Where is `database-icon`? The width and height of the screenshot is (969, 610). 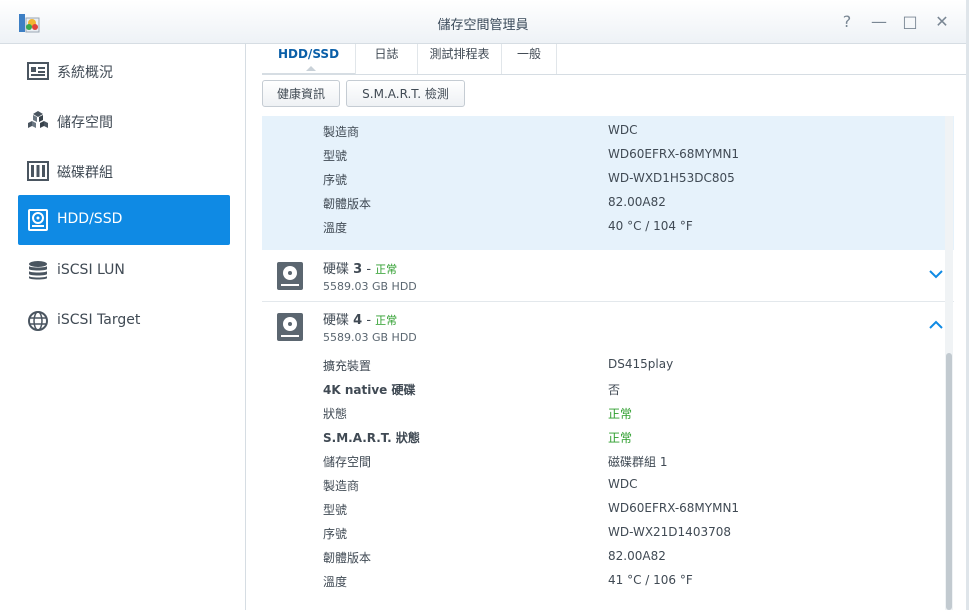 database-icon is located at coordinates (38, 270).